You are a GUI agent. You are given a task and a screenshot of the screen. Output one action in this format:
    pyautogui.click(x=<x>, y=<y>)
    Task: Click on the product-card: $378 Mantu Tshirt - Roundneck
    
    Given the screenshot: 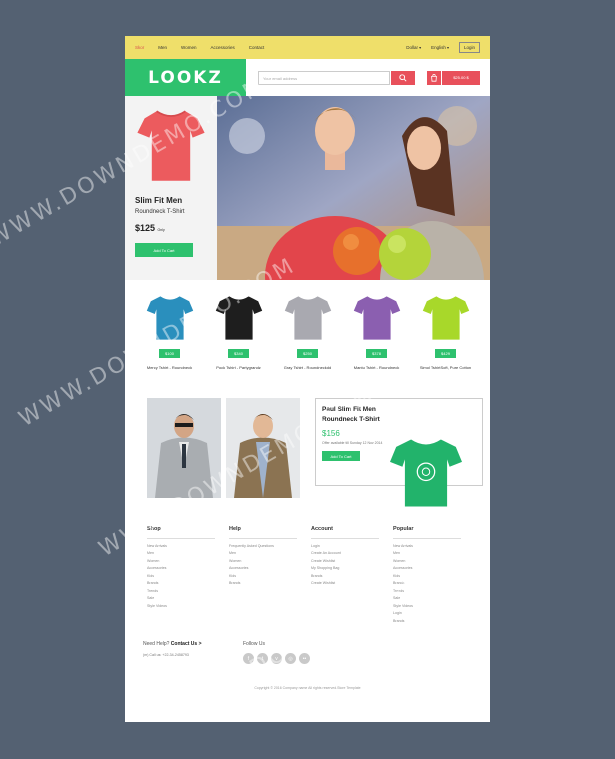 What is the action you would take?
    pyautogui.click(x=377, y=341)
    